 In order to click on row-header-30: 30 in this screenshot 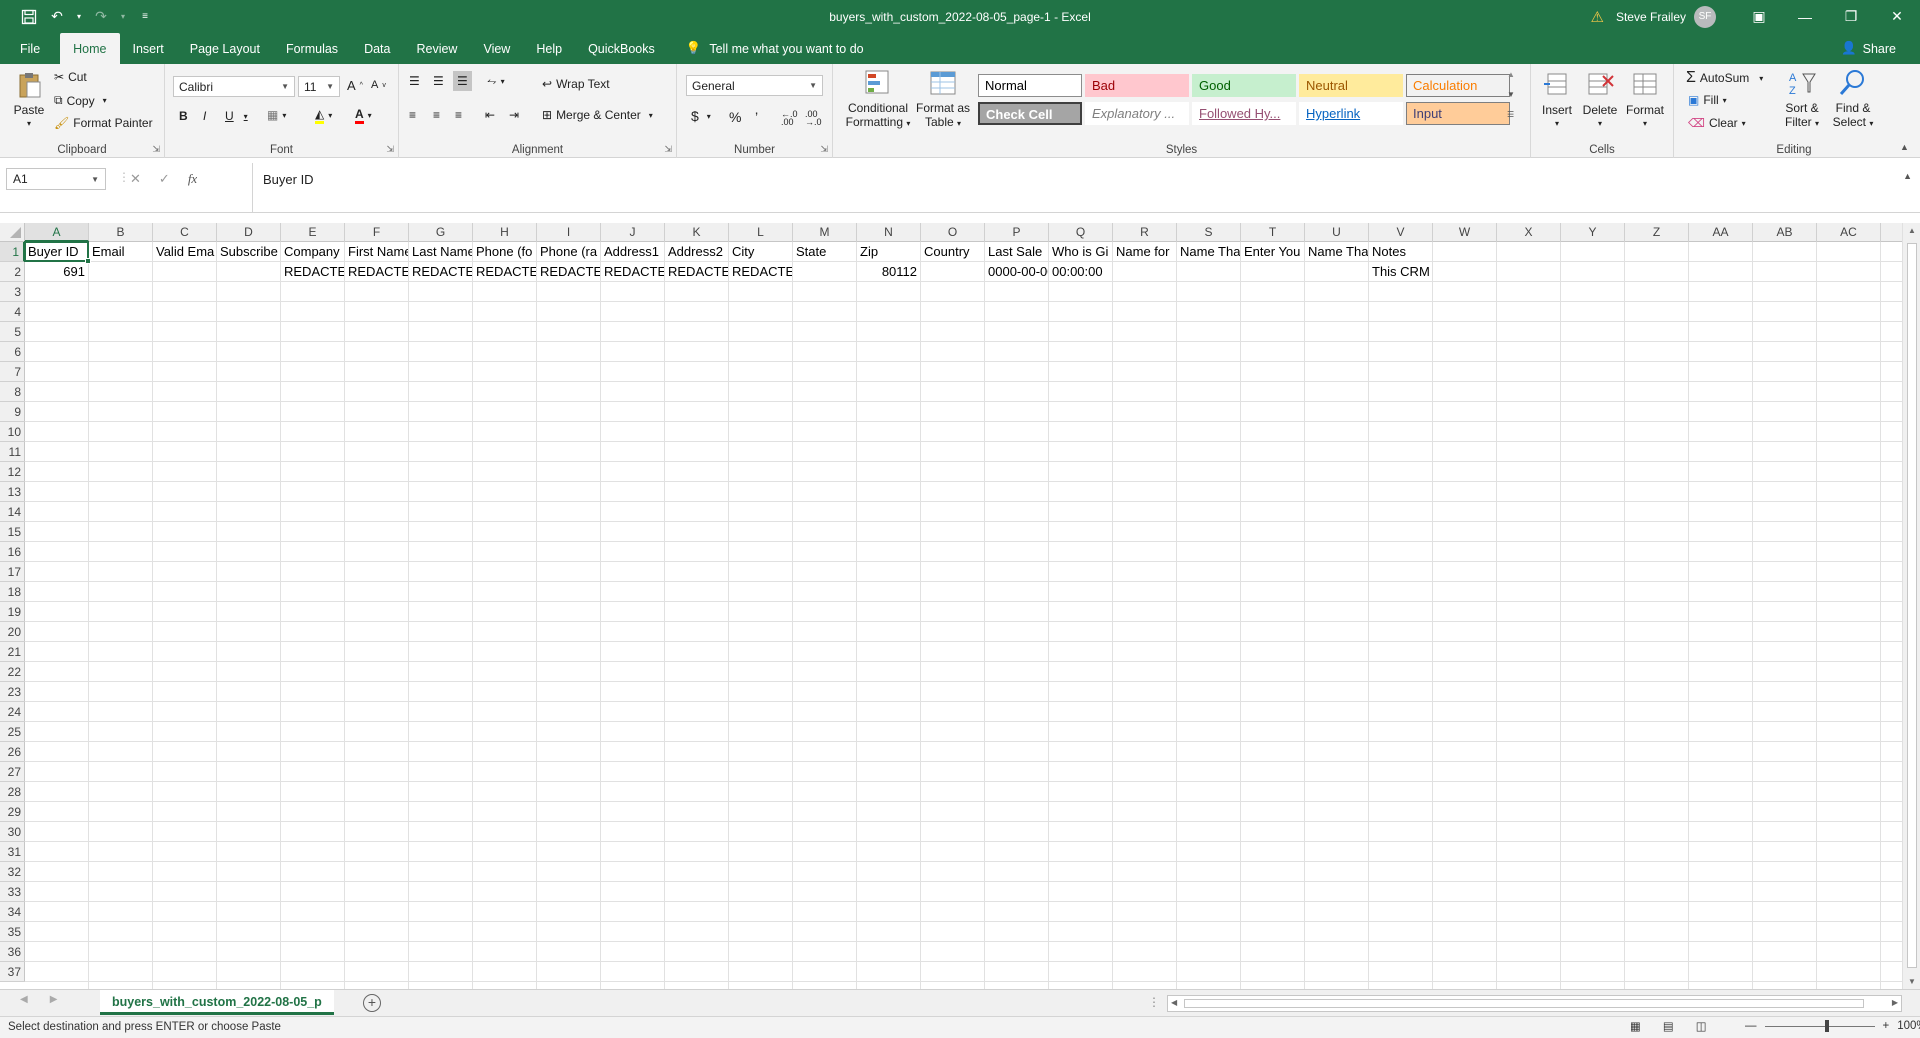, I will do `click(12, 832)`.